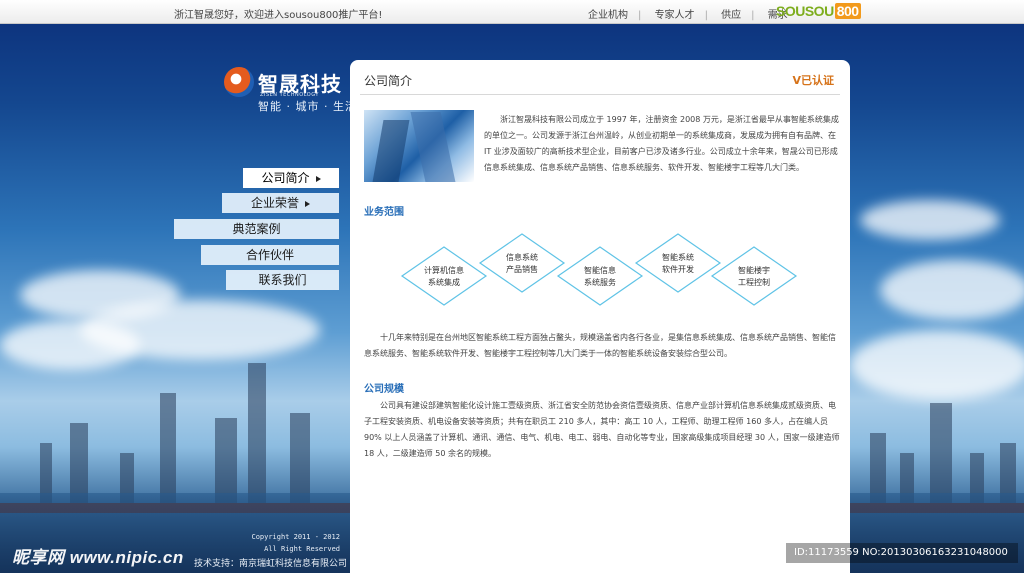 Image resolution: width=1024 pixels, height=573 pixels. I want to click on business-item: 智能楼宇 工程控制, so click(754, 276).